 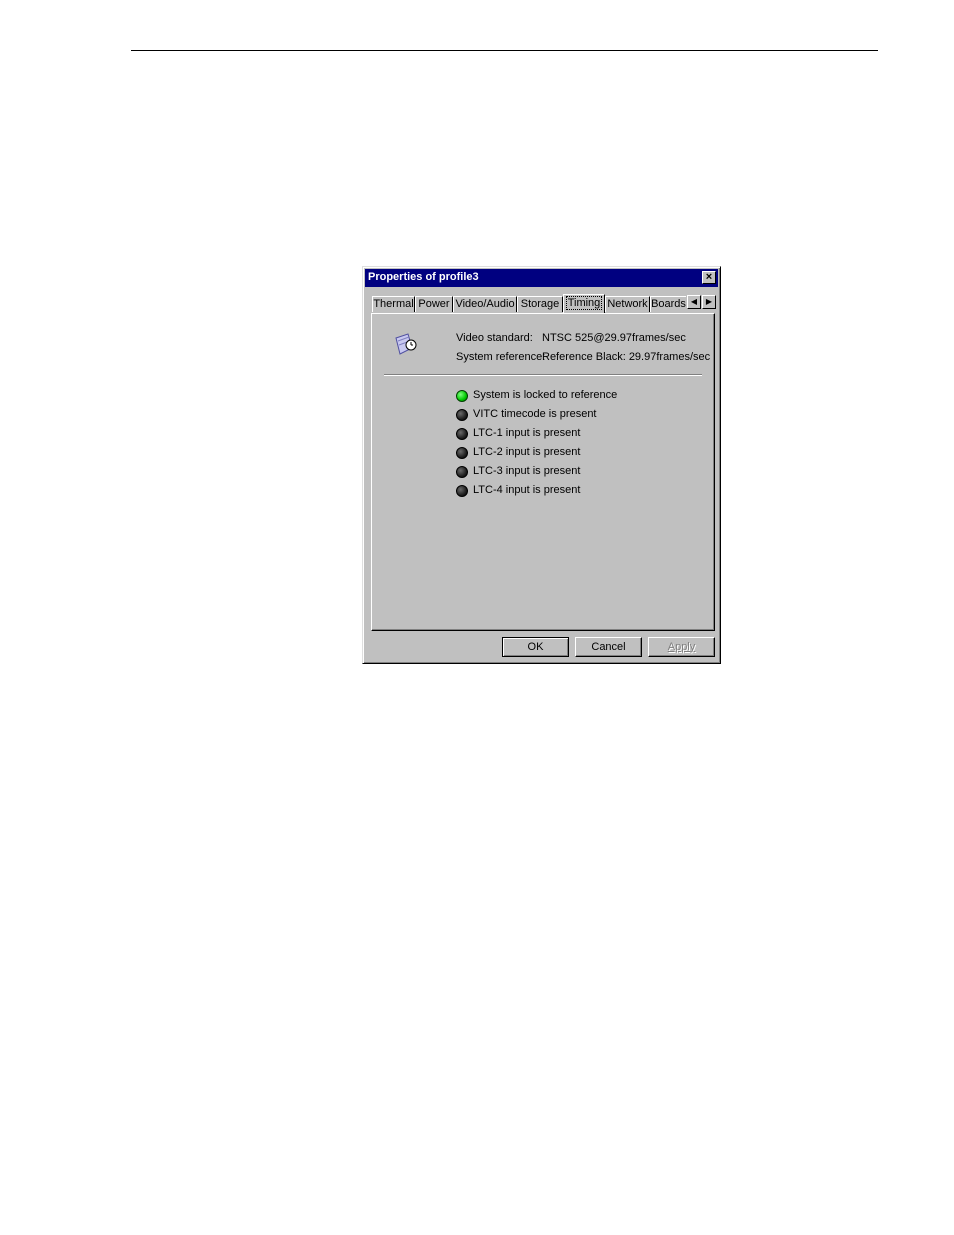 What do you see at coordinates (485, 304) in the screenshot?
I see `tab-video-audio: Video/Audio` at bounding box center [485, 304].